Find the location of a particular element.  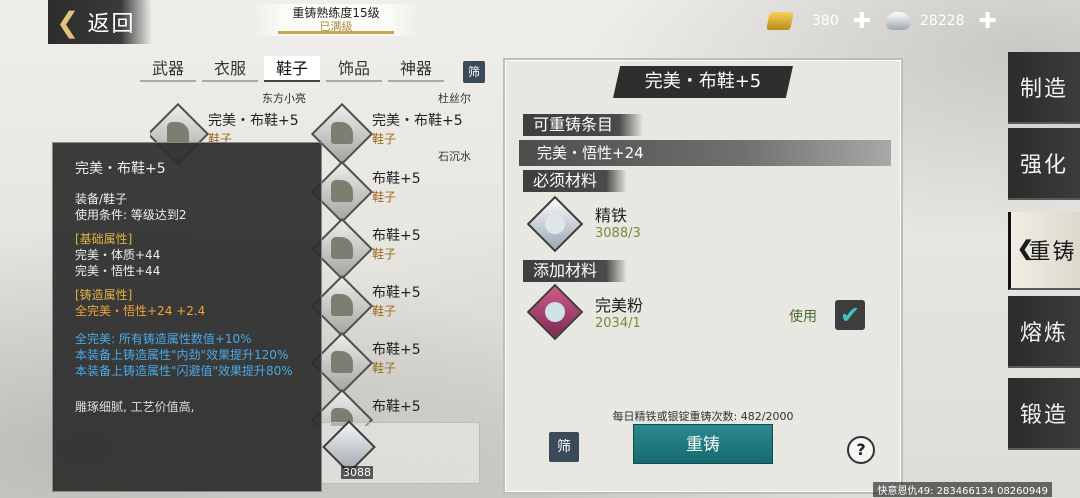

powder-icon is located at coordinates (555, 312).